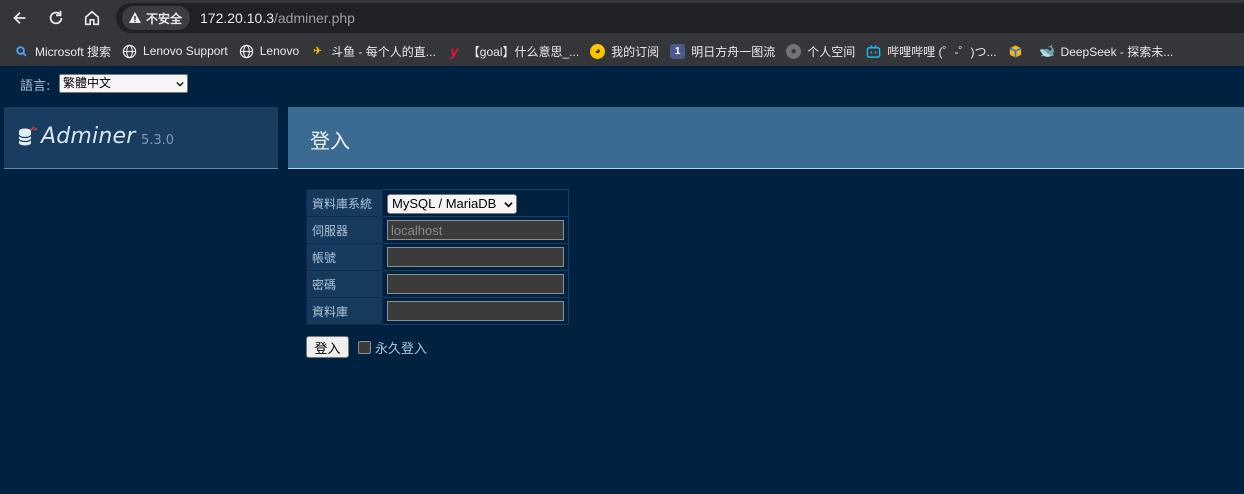 The width and height of the screenshot is (1244, 494). I want to click on form-row-password: 密碼, so click(437, 284).